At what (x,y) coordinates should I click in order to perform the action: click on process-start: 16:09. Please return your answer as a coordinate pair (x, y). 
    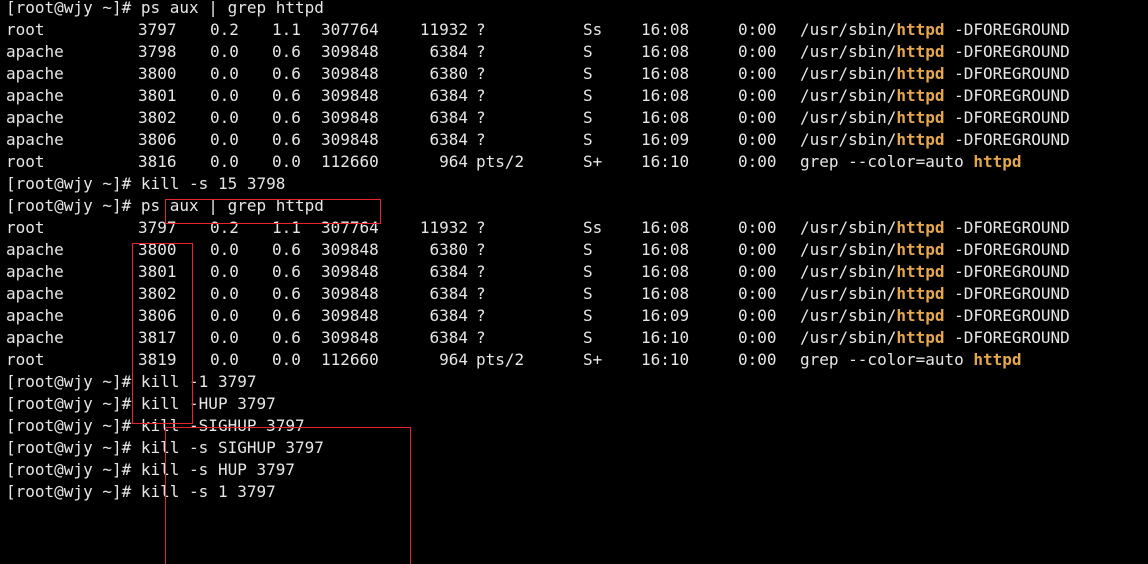
    Looking at the image, I should click on (665, 315).